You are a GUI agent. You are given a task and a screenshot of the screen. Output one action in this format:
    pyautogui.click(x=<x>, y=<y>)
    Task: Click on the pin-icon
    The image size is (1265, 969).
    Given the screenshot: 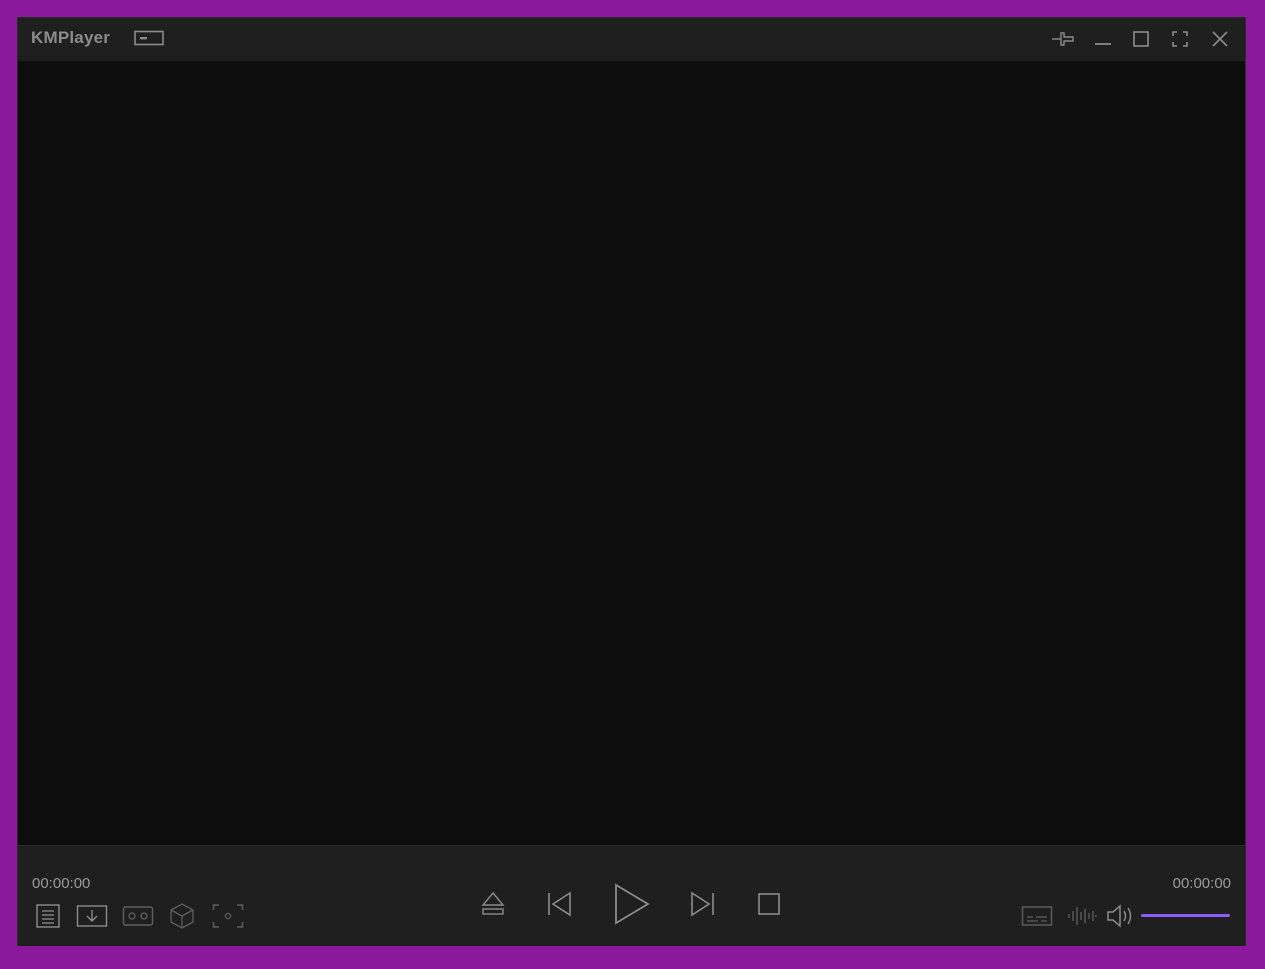 What is the action you would take?
    pyautogui.click(x=1063, y=39)
    